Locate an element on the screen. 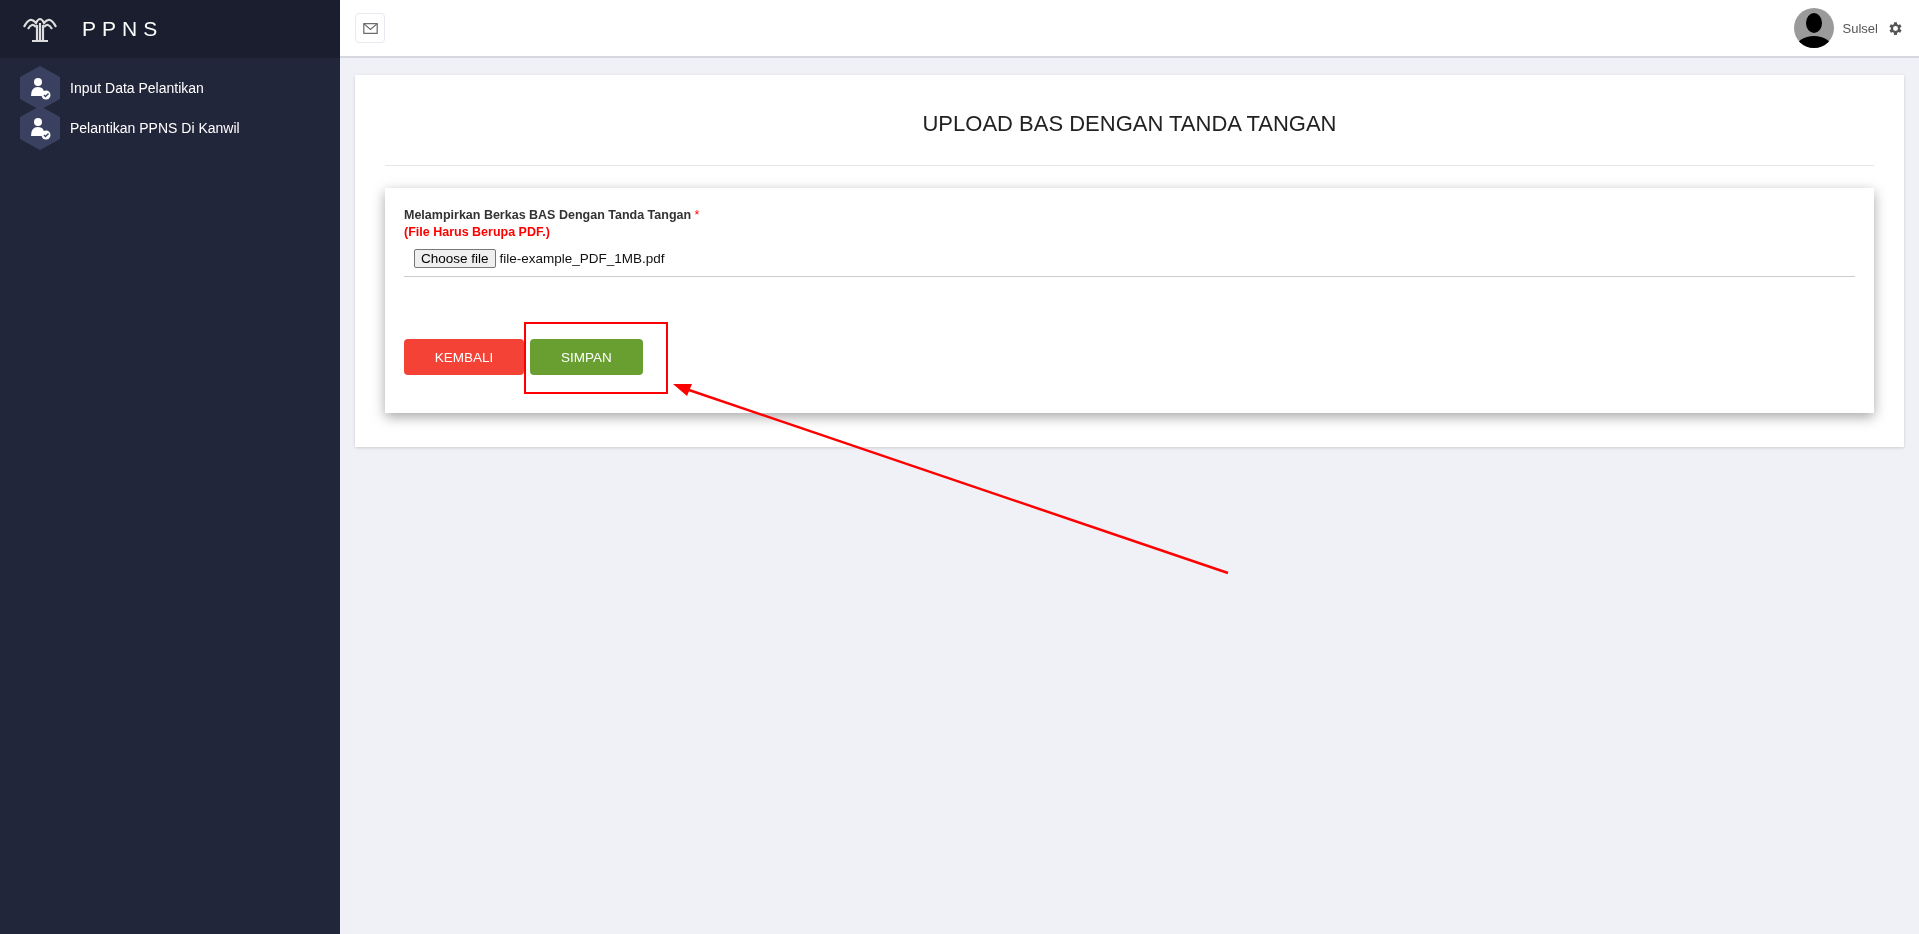  app-title: PPNS is located at coordinates (123, 29).